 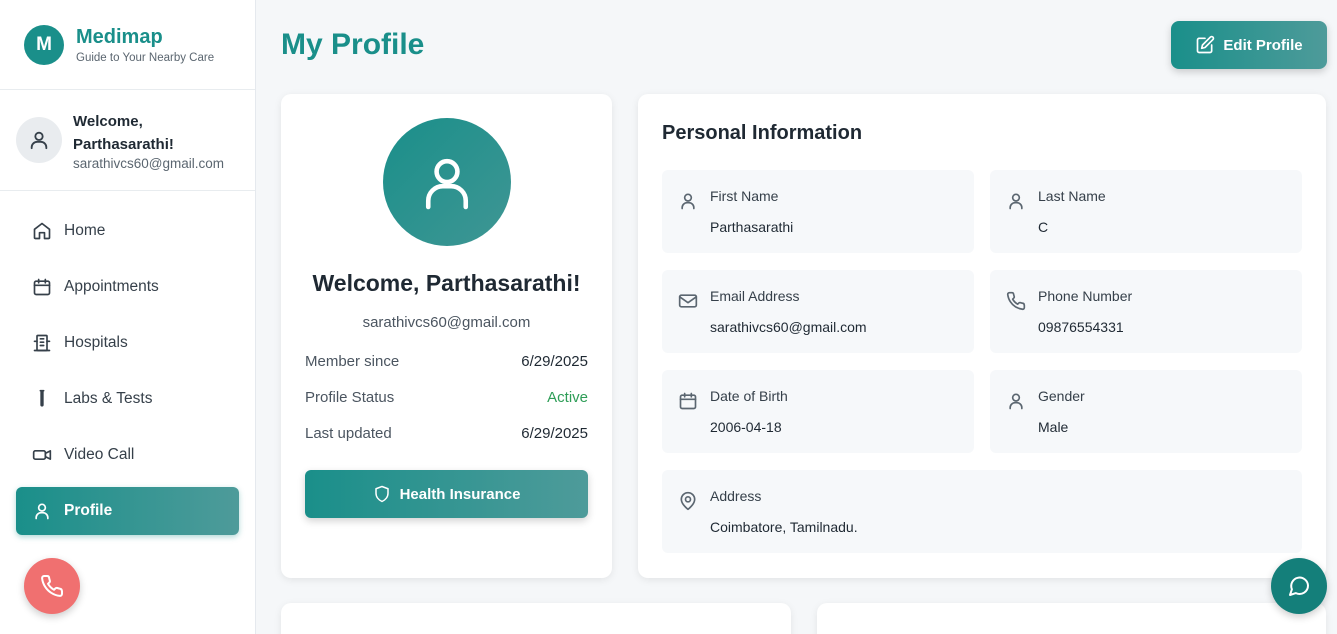 What do you see at coordinates (350, 397) in the screenshot?
I see `row-label: Profile Status` at bounding box center [350, 397].